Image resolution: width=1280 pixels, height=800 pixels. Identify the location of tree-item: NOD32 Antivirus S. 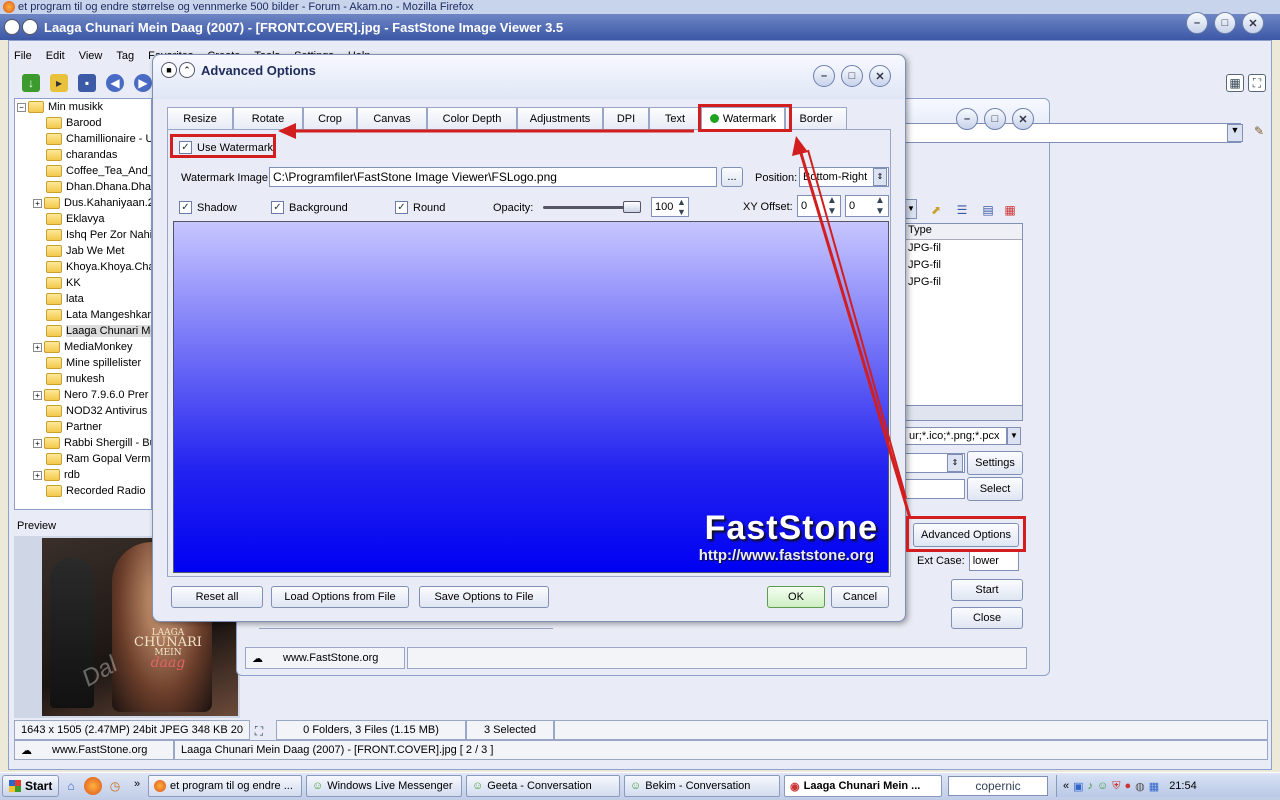
(83, 411).